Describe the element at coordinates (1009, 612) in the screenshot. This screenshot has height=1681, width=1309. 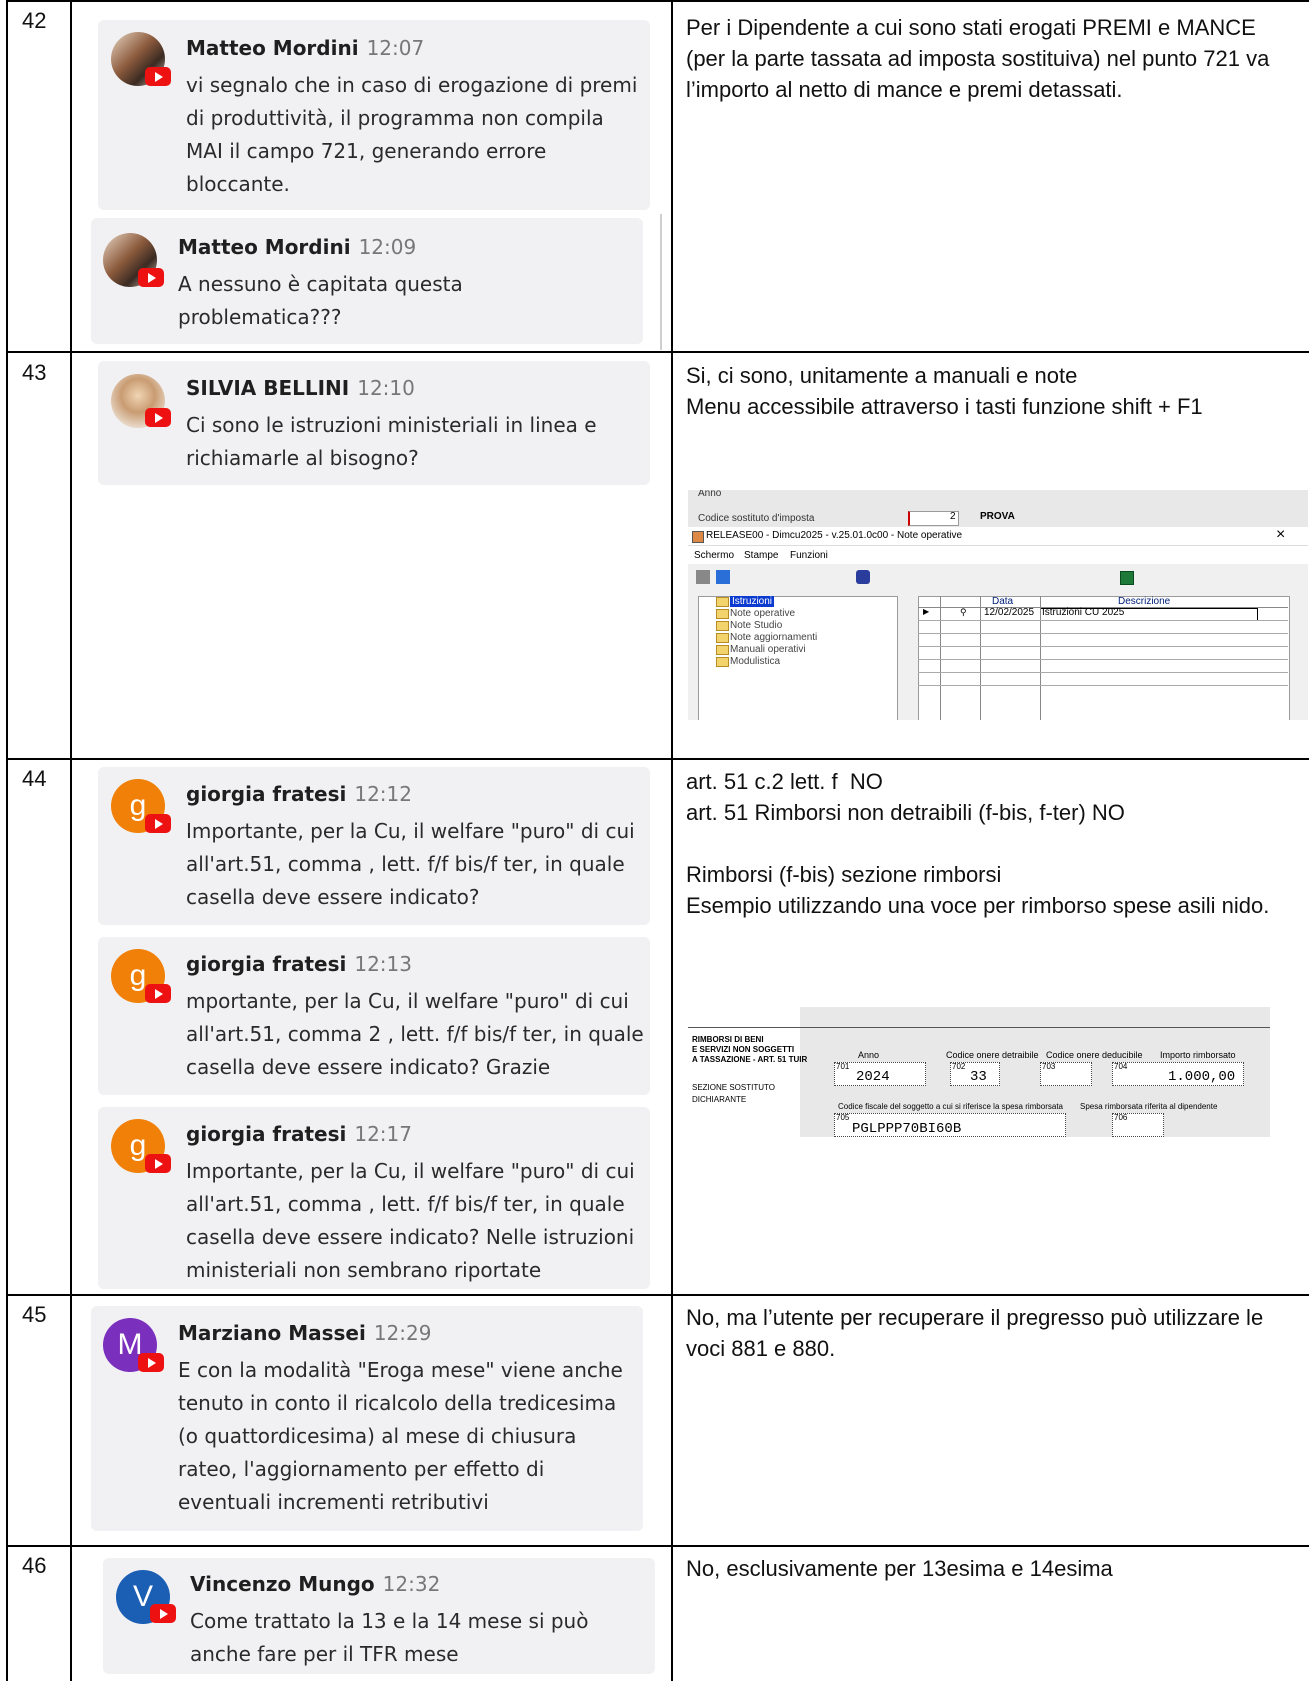
I see `grid-cell-date: 12/02/2025` at that location.